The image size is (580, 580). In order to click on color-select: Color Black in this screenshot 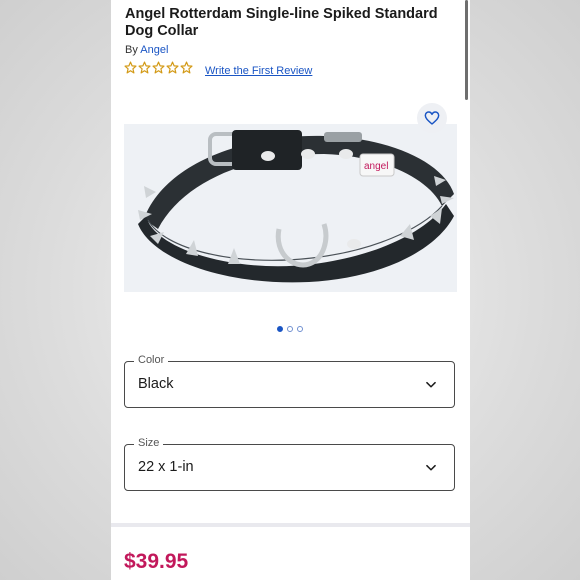, I will do `click(289, 381)`.